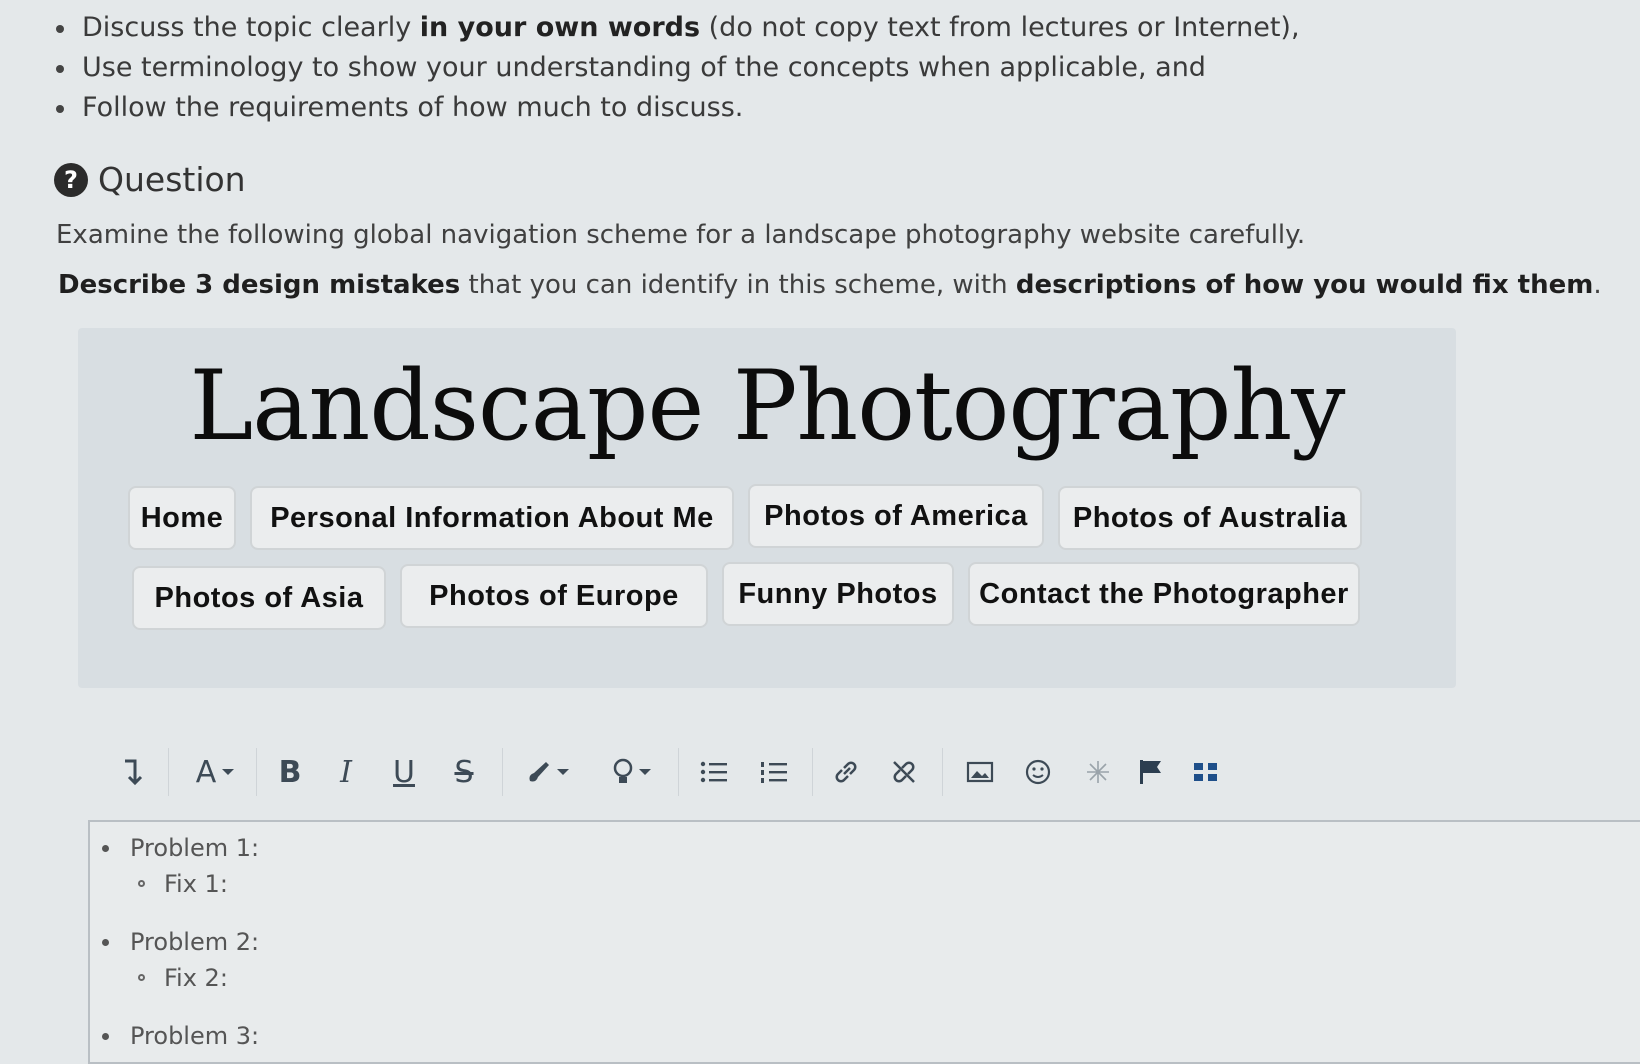 Image resolution: width=1640 pixels, height=1064 pixels. Describe the element at coordinates (206, 772) in the screenshot. I see `font-size-glyph: A` at that location.